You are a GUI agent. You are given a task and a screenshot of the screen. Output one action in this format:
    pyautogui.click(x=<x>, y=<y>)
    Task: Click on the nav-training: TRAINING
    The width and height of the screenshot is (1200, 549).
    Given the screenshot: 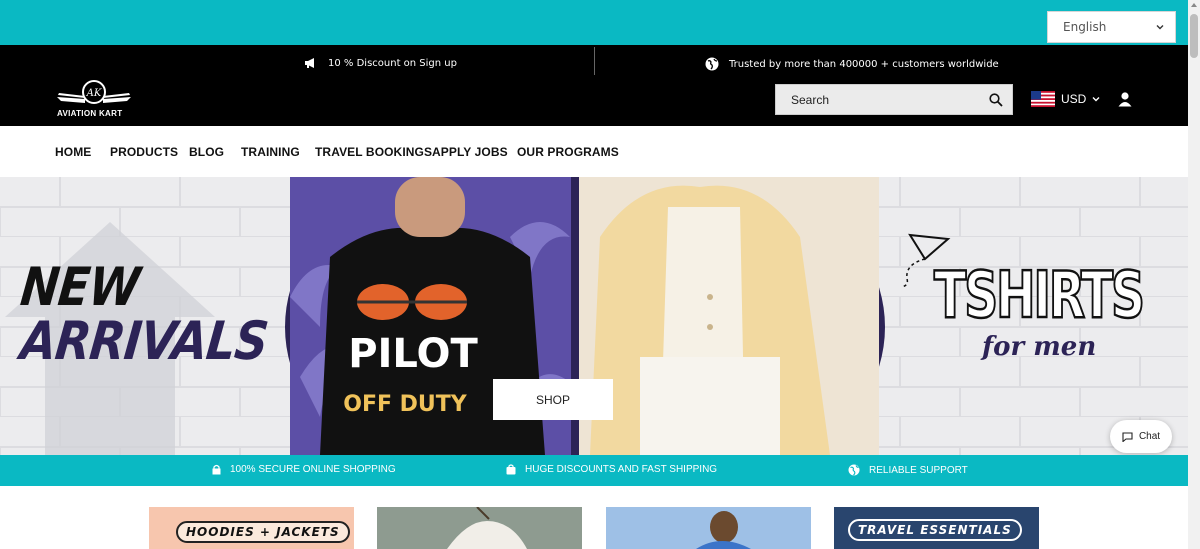 What is the action you would take?
    pyautogui.click(x=270, y=152)
    